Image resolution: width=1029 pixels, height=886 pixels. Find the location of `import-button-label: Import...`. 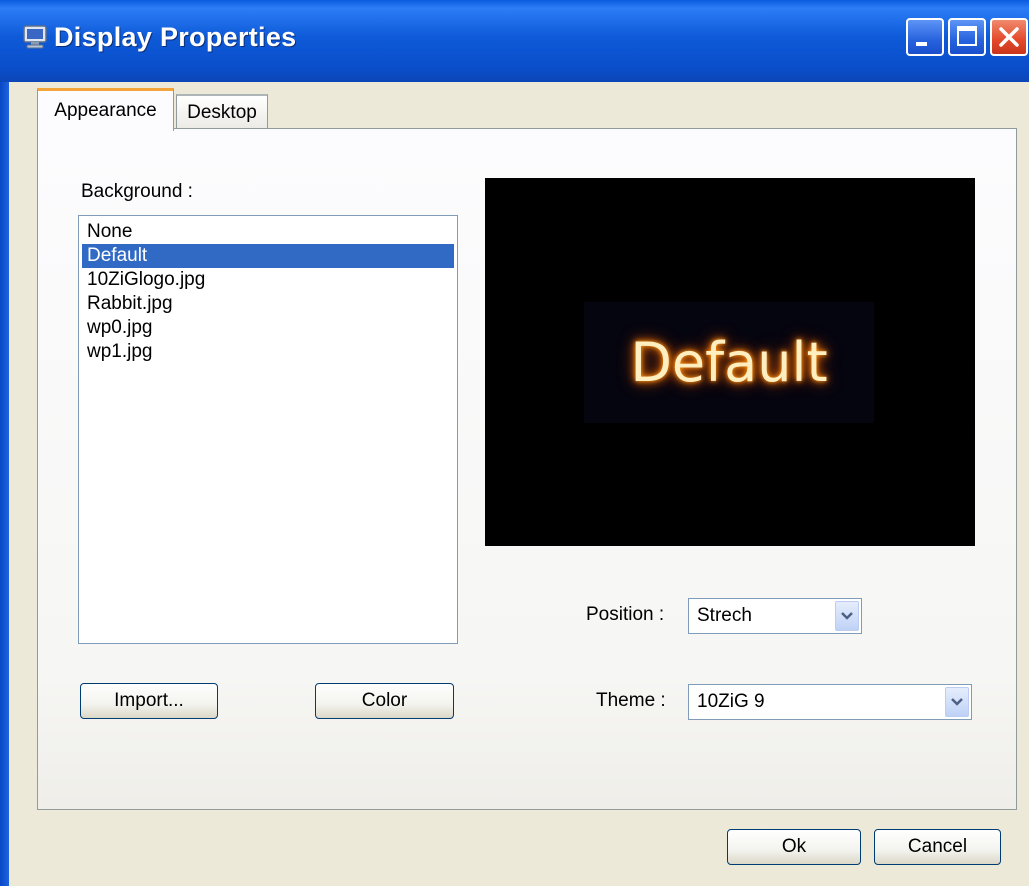

import-button-label: Import... is located at coordinates (149, 700).